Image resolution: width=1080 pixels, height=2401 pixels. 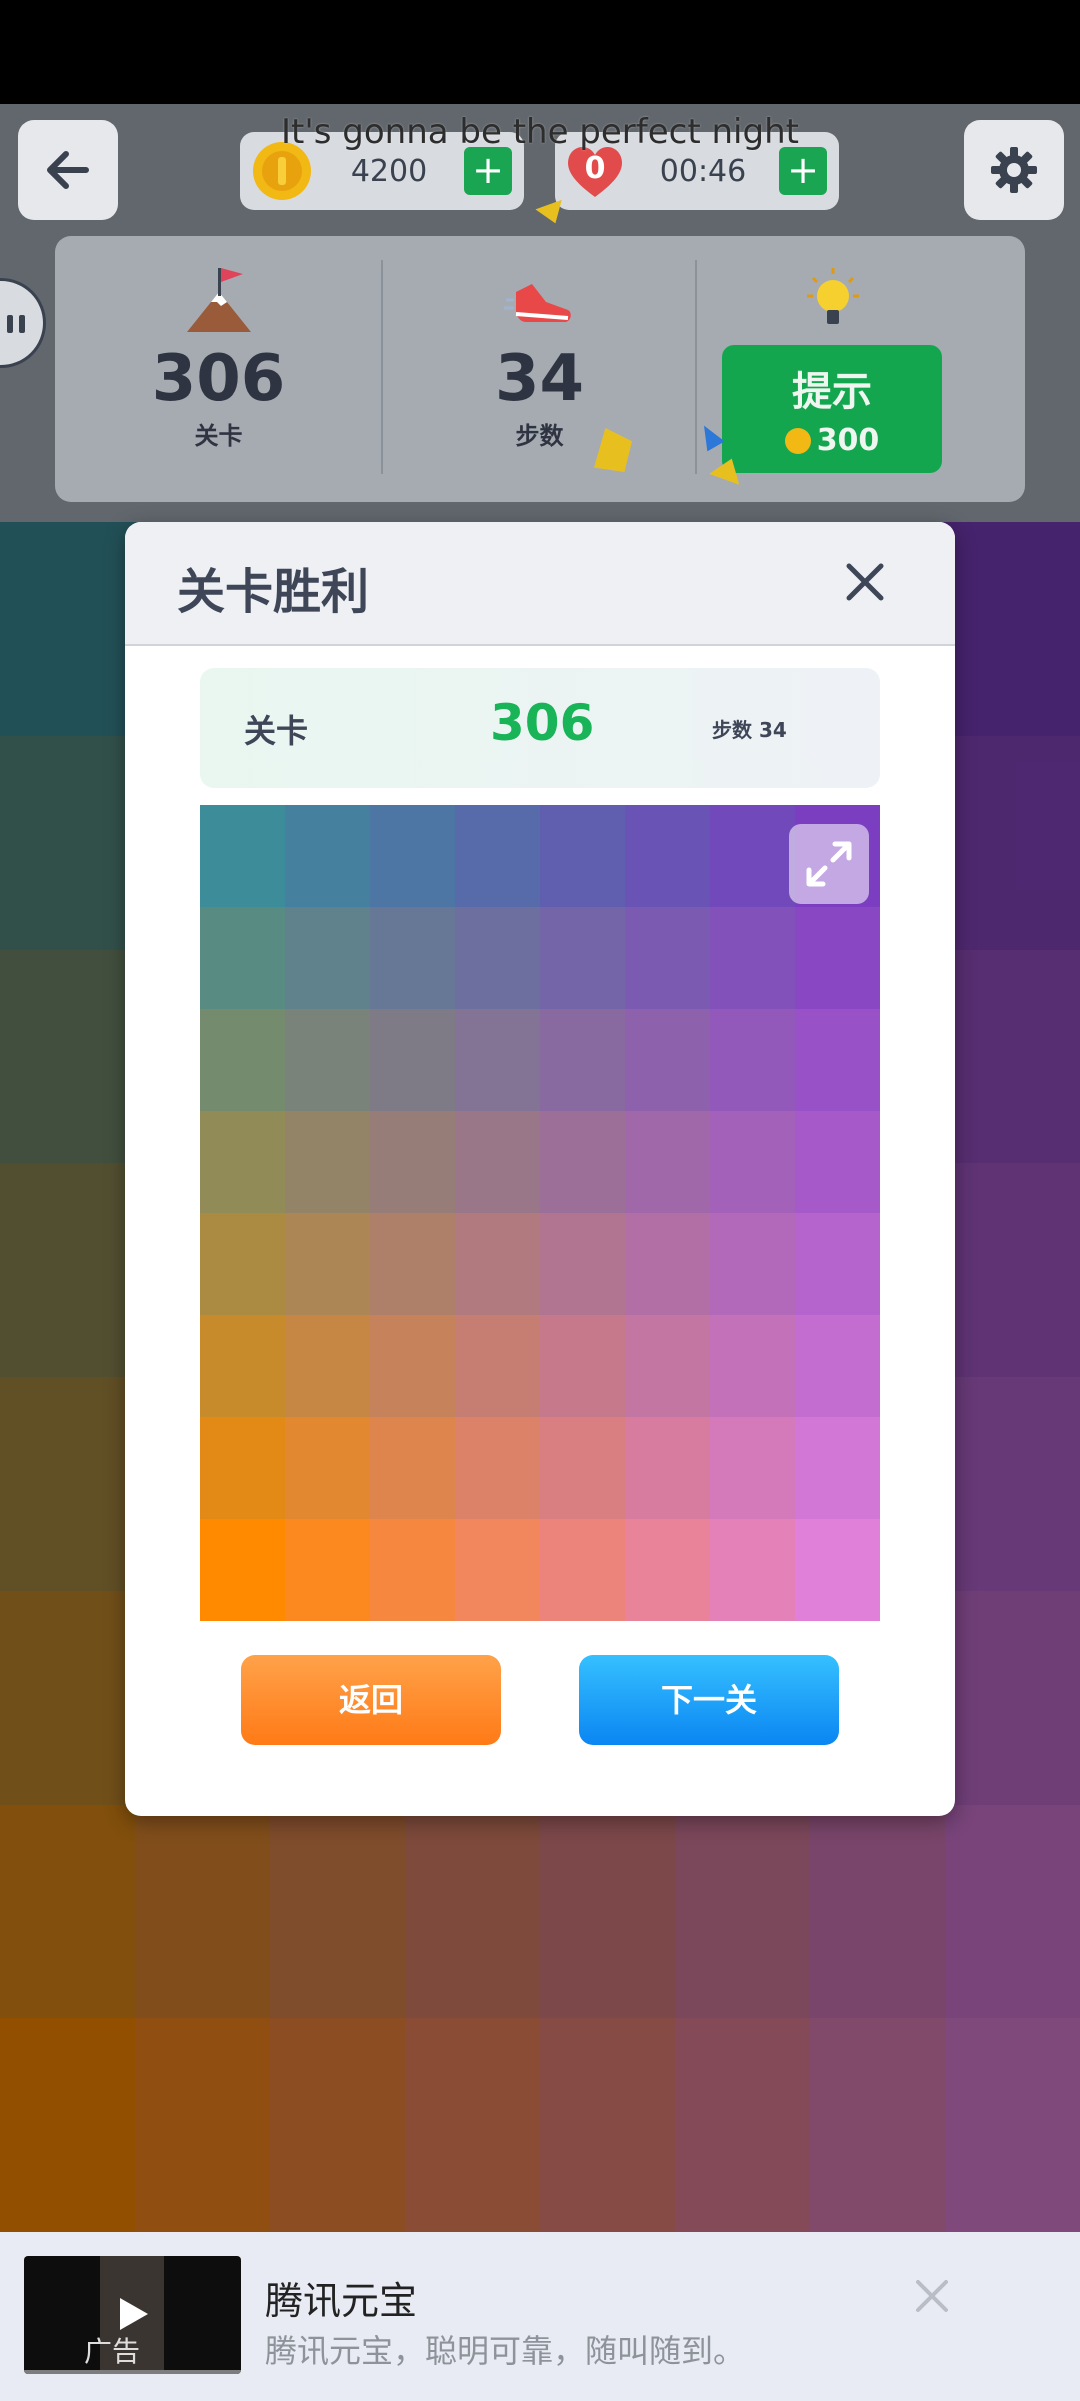 I want to click on coins-value: 4200, so click(x=389, y=171).